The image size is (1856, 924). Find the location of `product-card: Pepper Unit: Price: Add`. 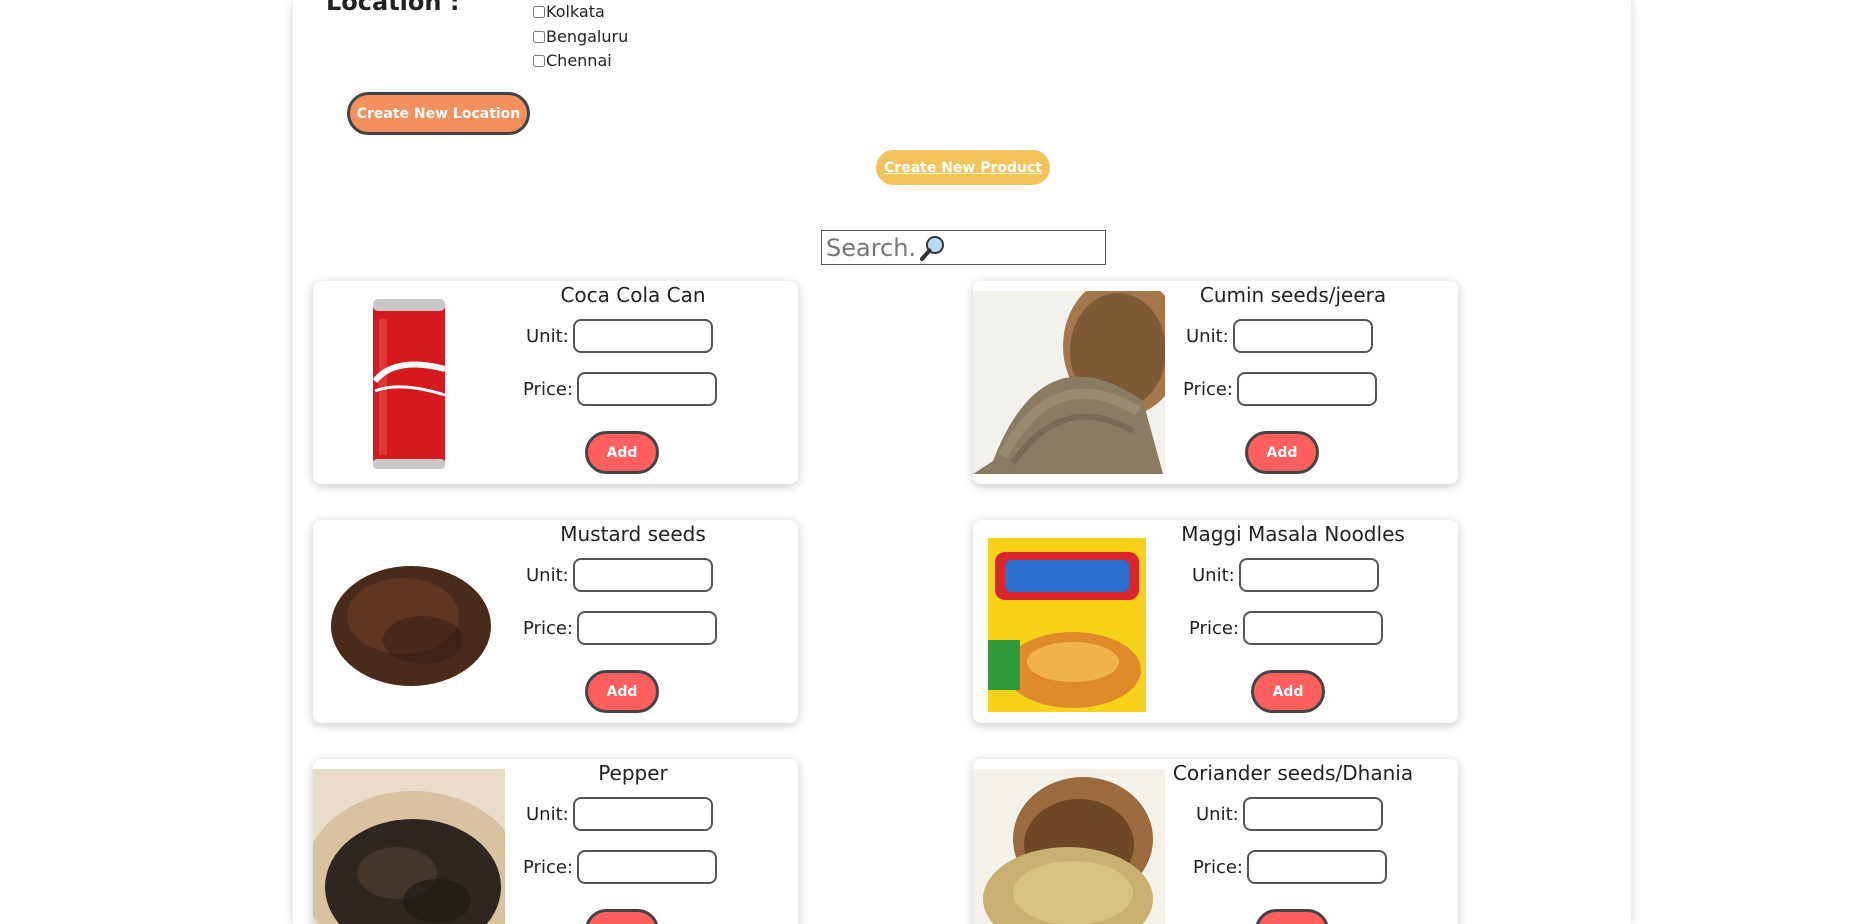

product-card: Pepper Unit: Price: Add is located at coordinates (555, 841).